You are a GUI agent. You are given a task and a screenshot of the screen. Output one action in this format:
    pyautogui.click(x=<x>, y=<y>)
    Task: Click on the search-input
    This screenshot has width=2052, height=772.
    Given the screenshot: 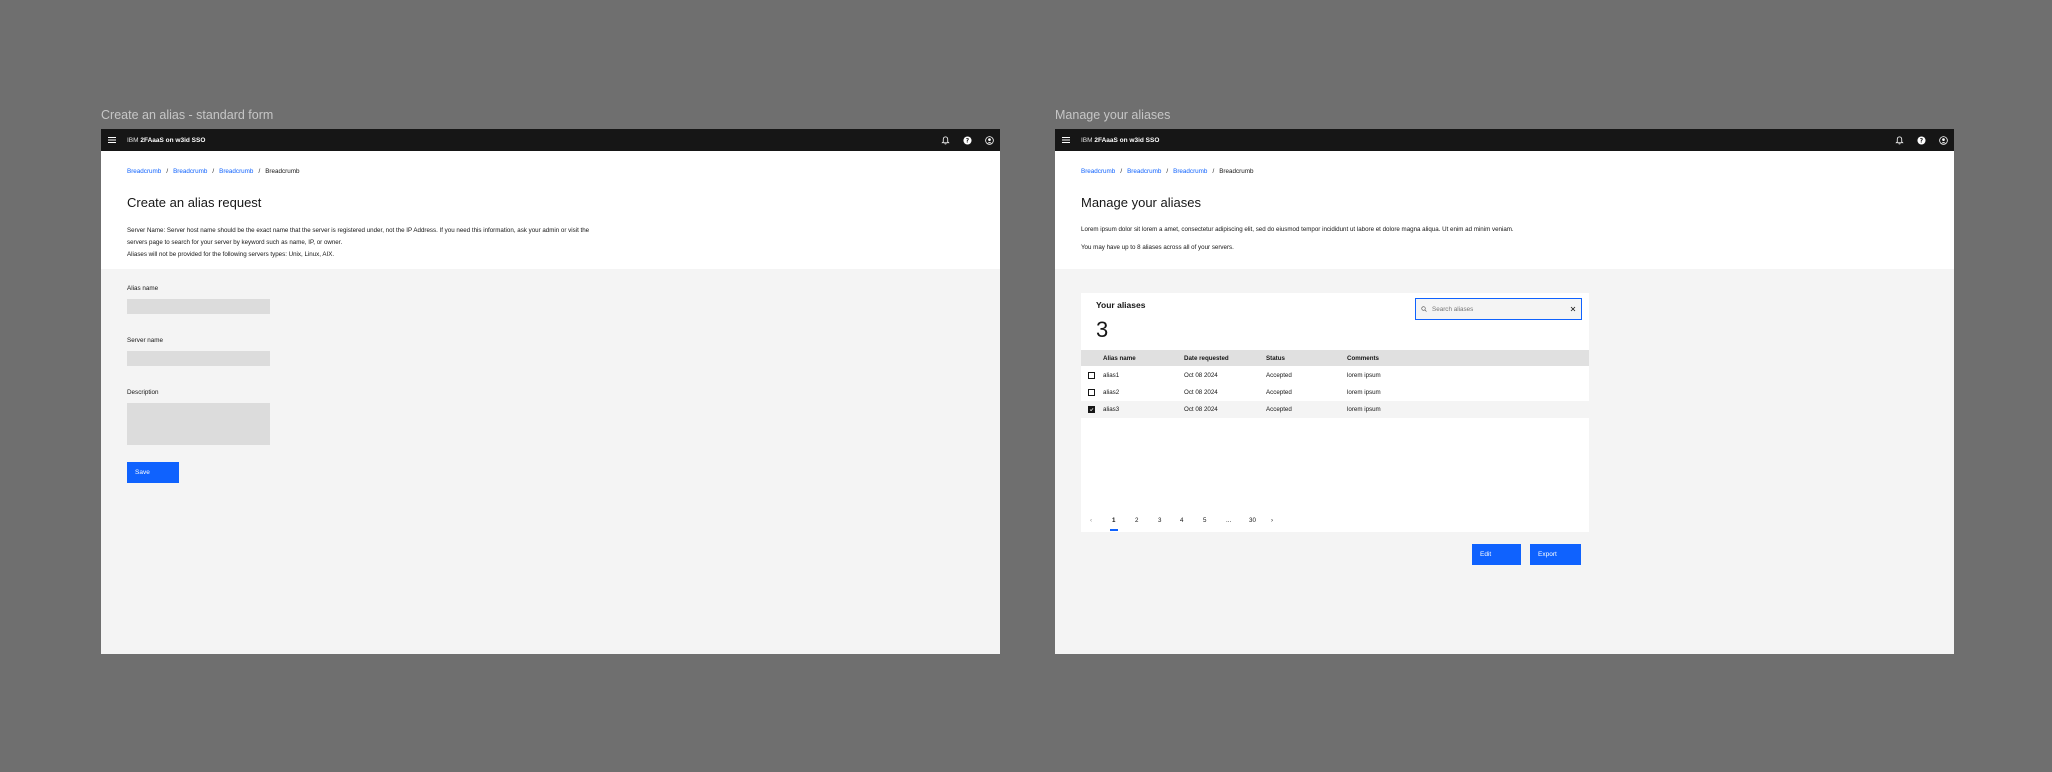 What is the action you would take?
    pyautogui.click(x=1498, y=309)
    